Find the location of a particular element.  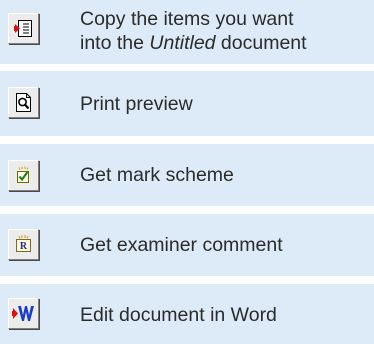

print-preview-icon is located at coordinates (23, 102).